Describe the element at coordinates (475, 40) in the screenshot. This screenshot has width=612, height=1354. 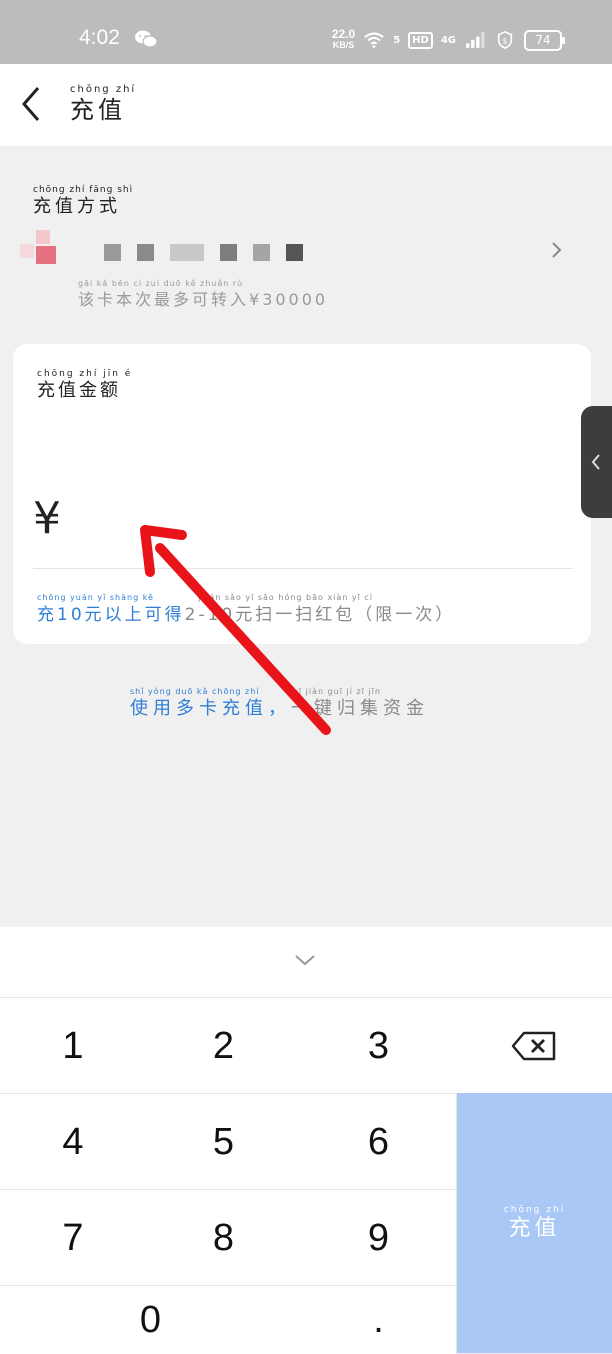
I see `signal-icon` at that location.